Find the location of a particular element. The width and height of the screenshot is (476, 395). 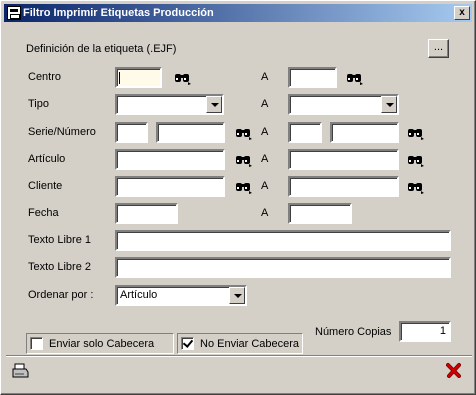

window-title: Filtro Imprimir Etiquetas Producción is located at coordinates (118, 13).